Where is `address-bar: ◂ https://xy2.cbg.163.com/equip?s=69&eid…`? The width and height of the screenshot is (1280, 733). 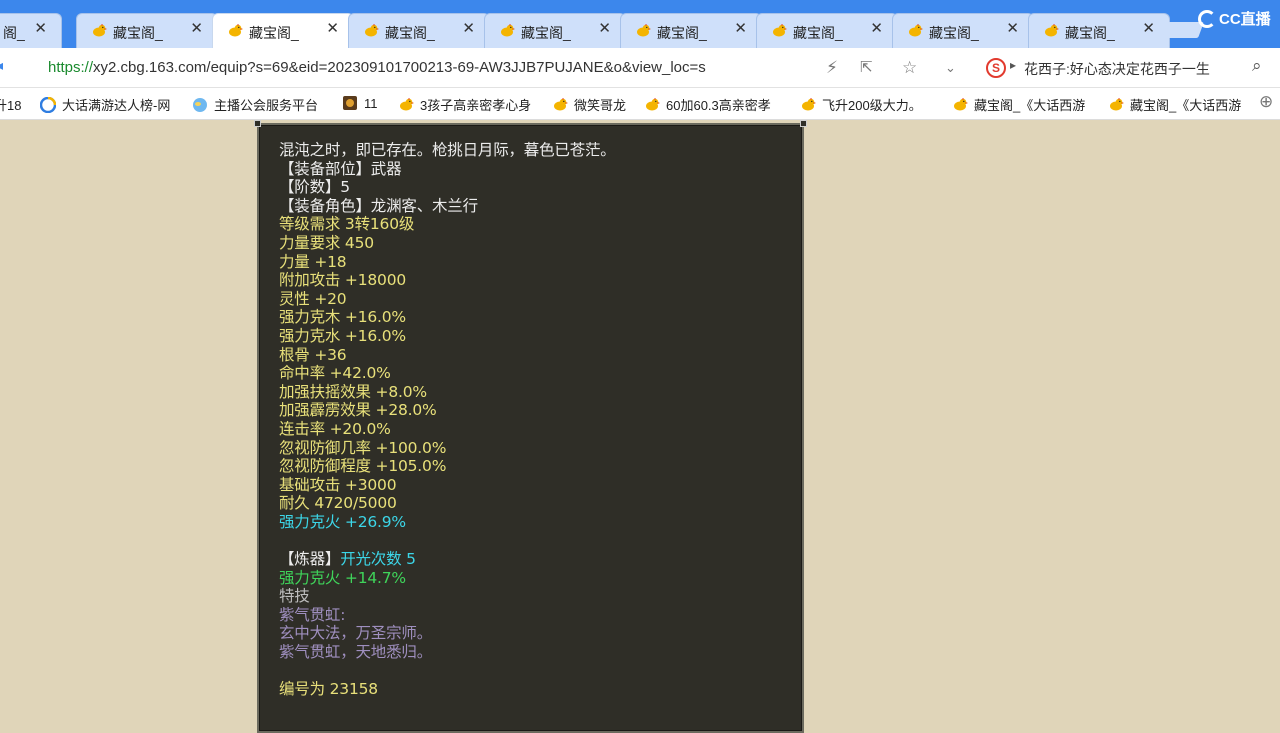
address-bar: ◂ https://xy2.cbg.163.com/equip?s=69&eid… is located at coordinates (640, 68).